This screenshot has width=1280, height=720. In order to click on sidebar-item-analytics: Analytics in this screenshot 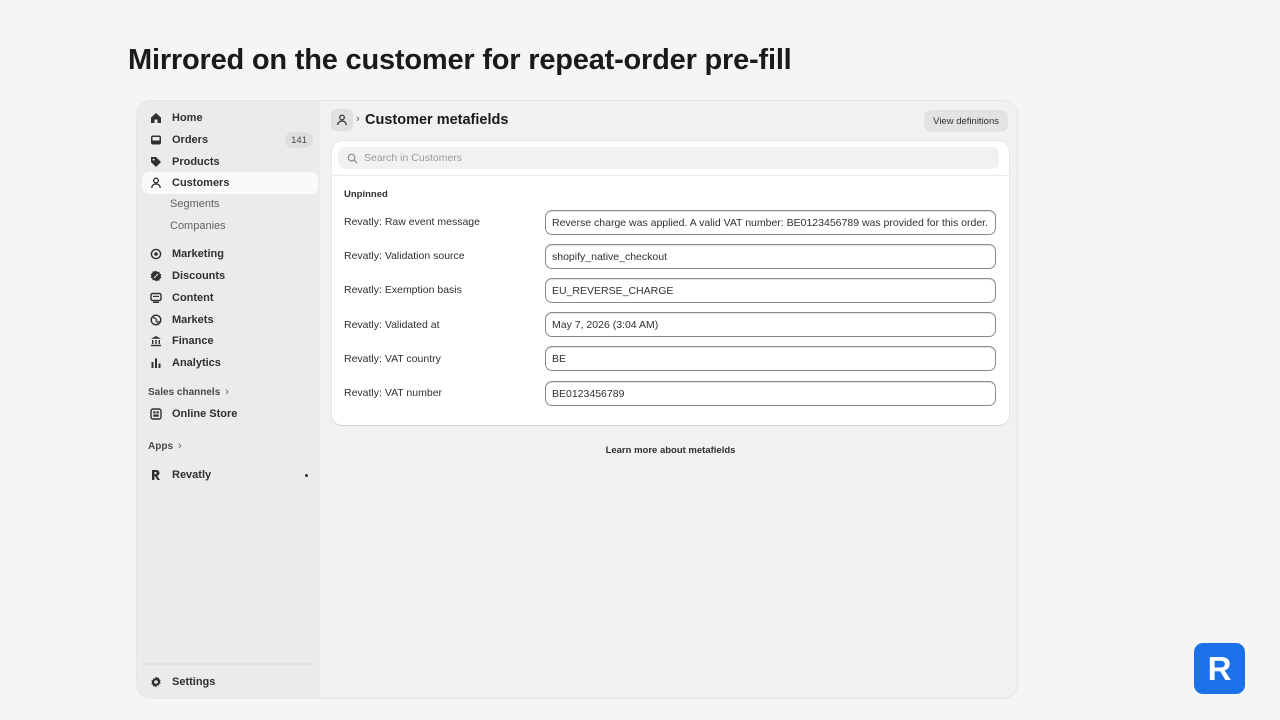, I will do `click(230, 363)`.